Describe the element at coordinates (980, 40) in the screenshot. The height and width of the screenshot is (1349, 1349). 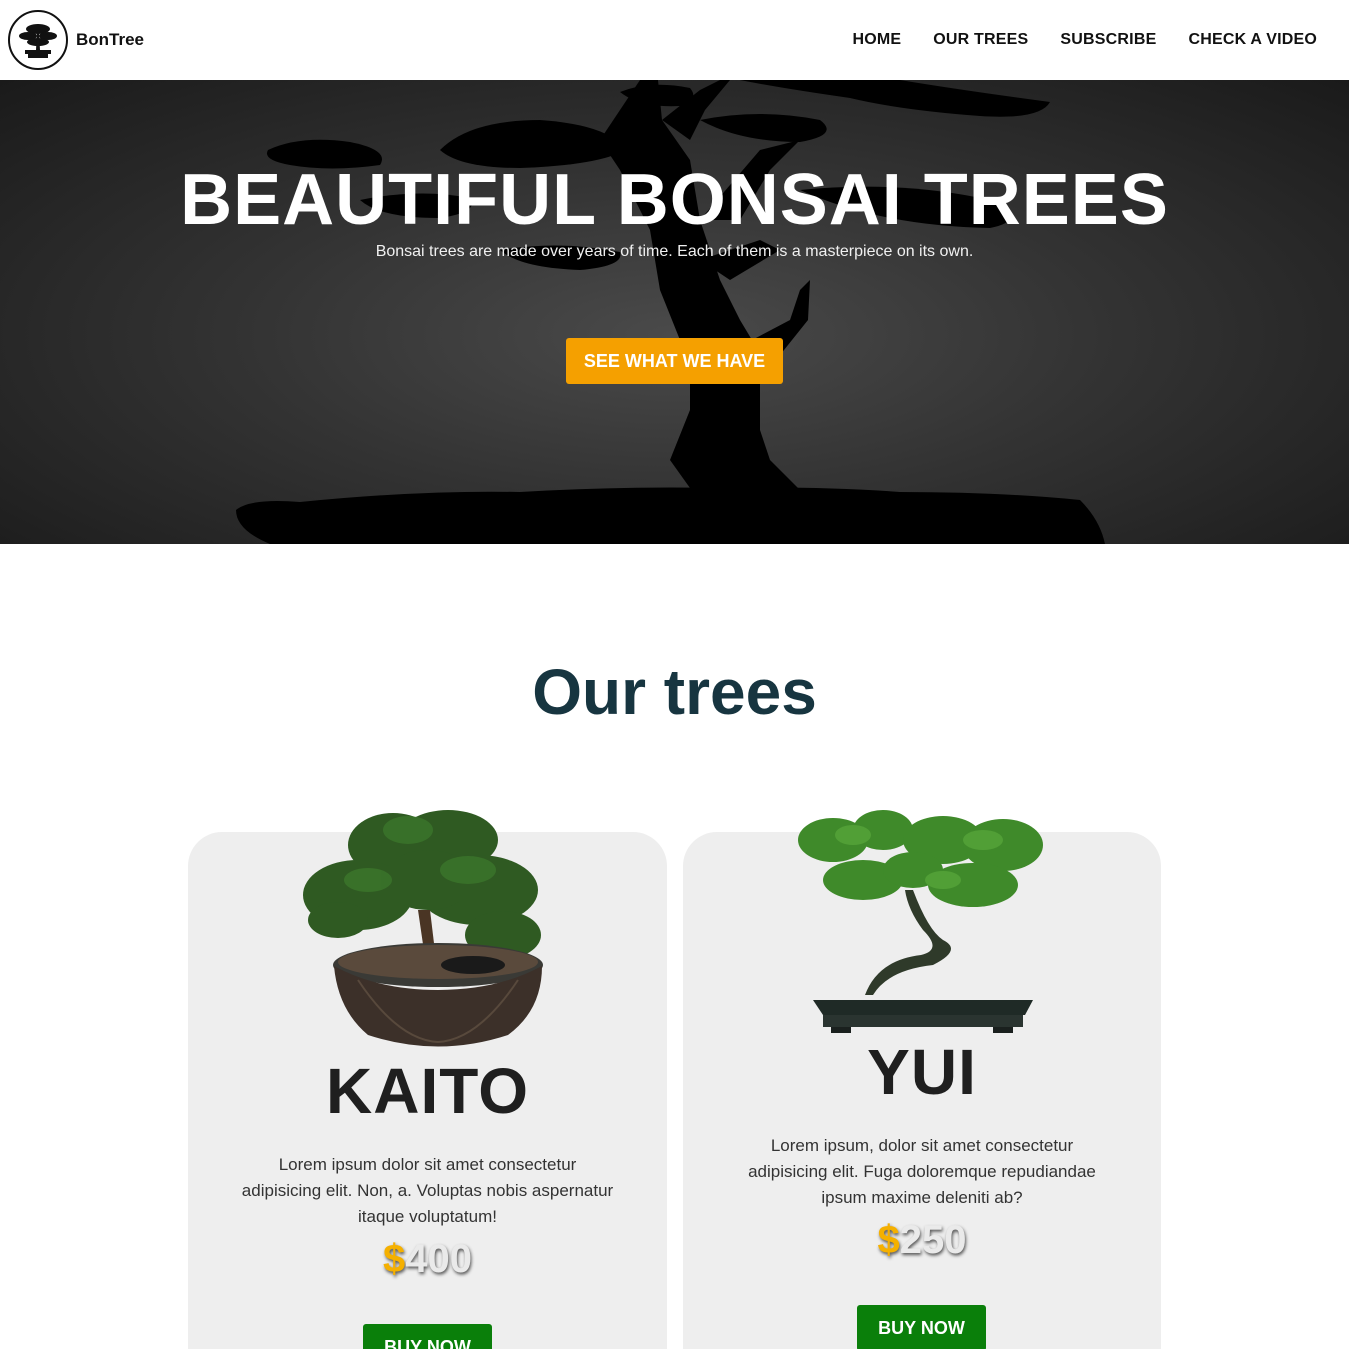
I see `nav-our-trees-link: OUR TREES` at that location.